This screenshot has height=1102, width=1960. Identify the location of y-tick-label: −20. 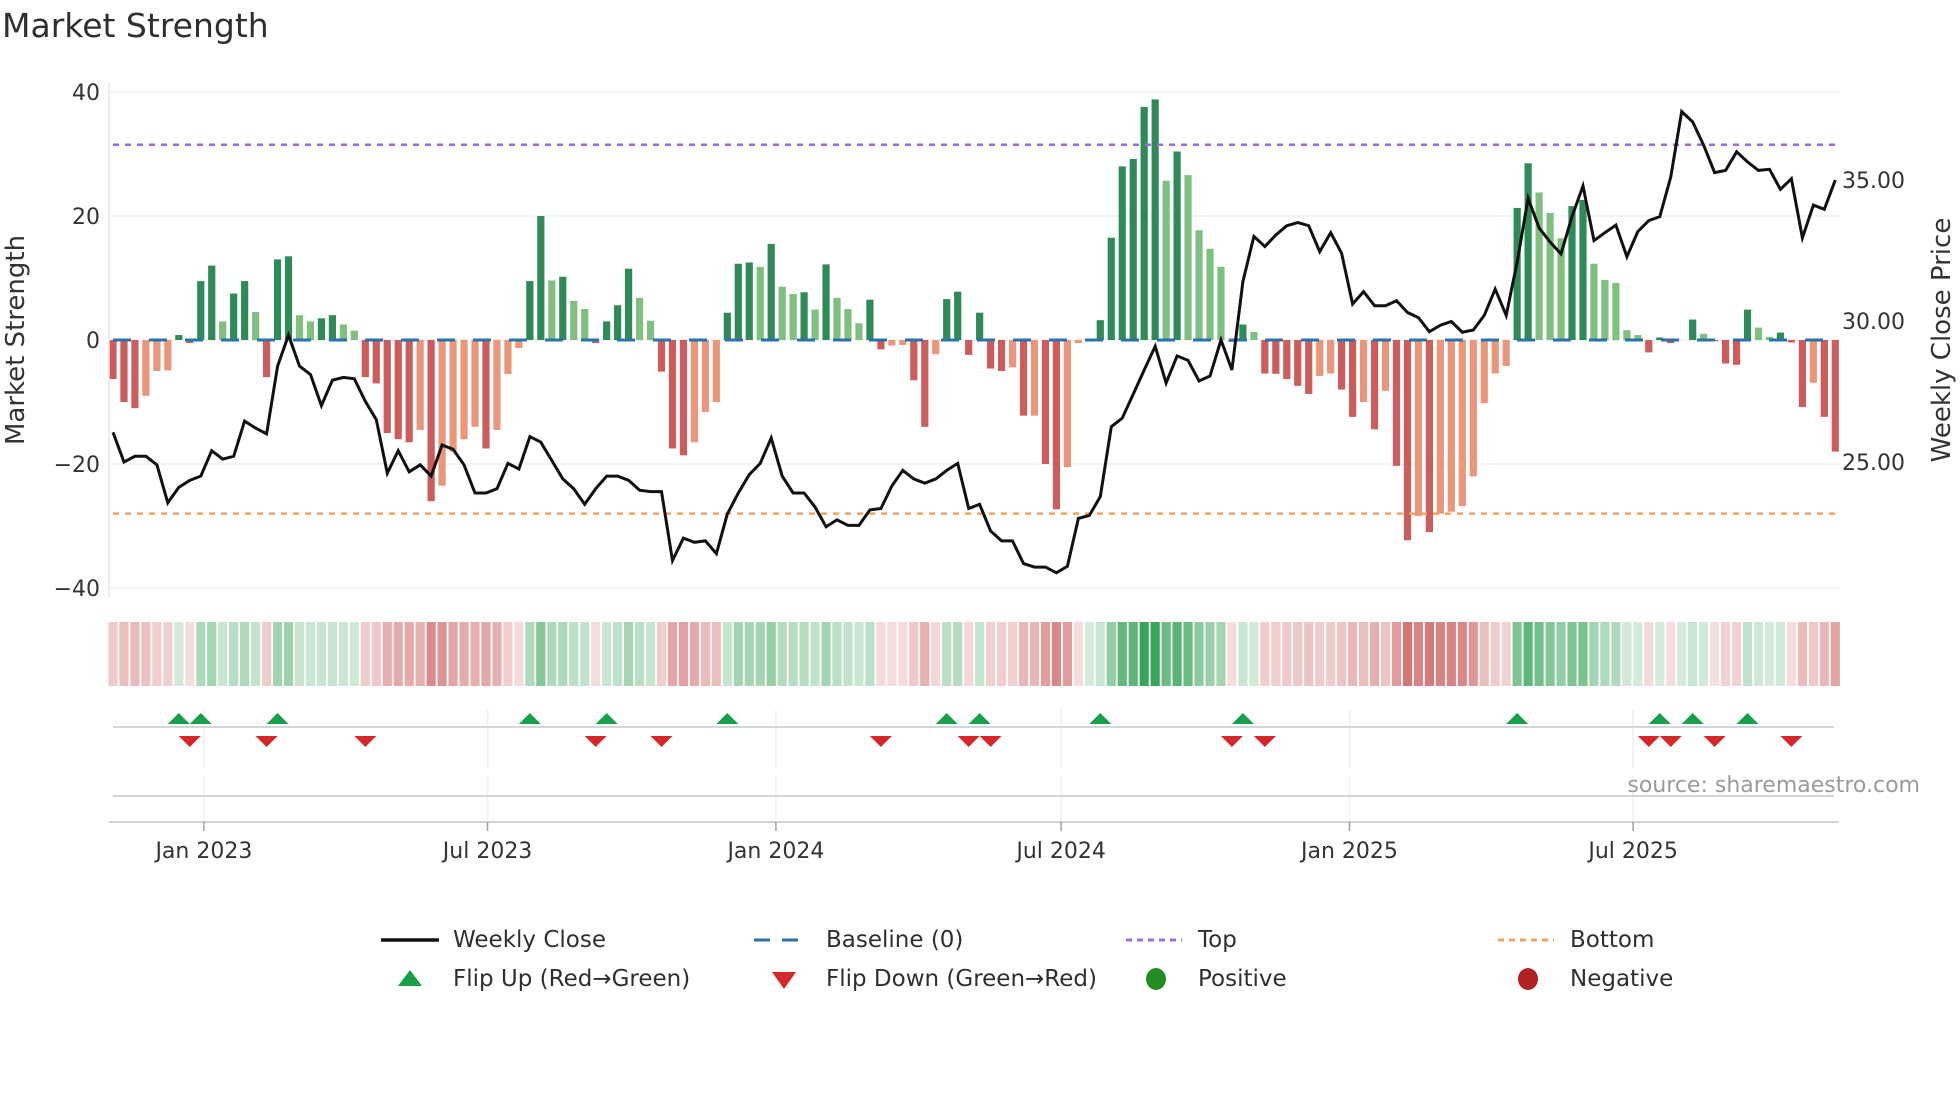
(77, 465).